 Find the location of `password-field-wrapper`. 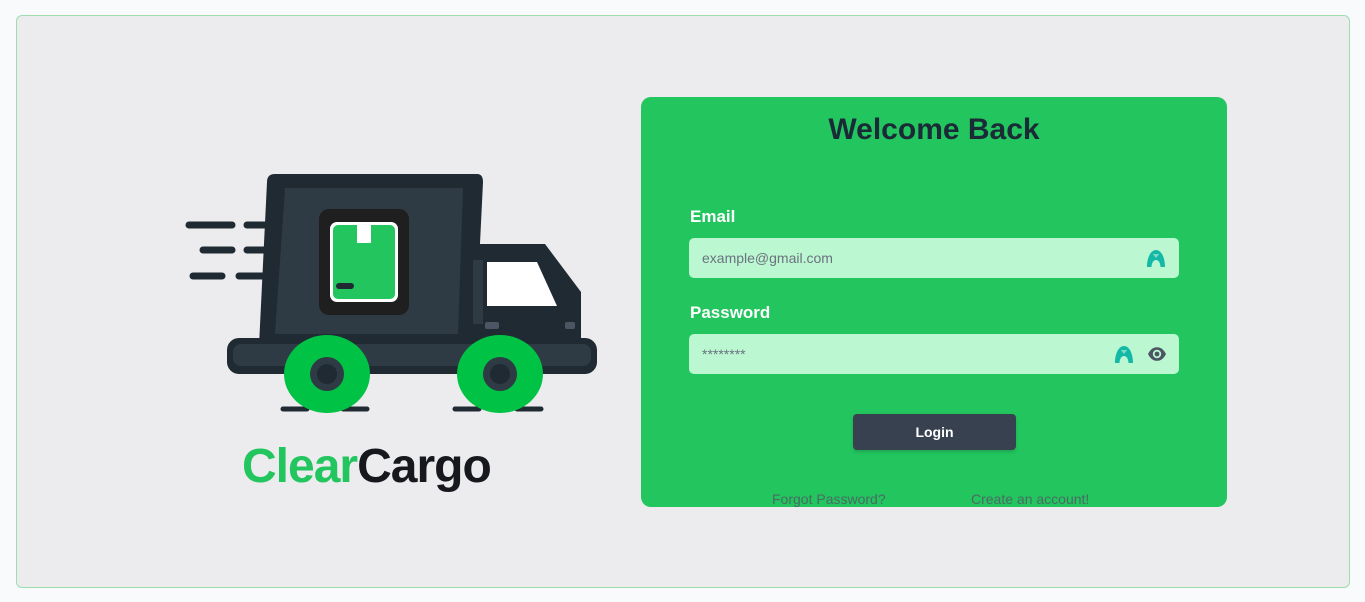

password-field-wrapper is located at coordinates (934, 354).